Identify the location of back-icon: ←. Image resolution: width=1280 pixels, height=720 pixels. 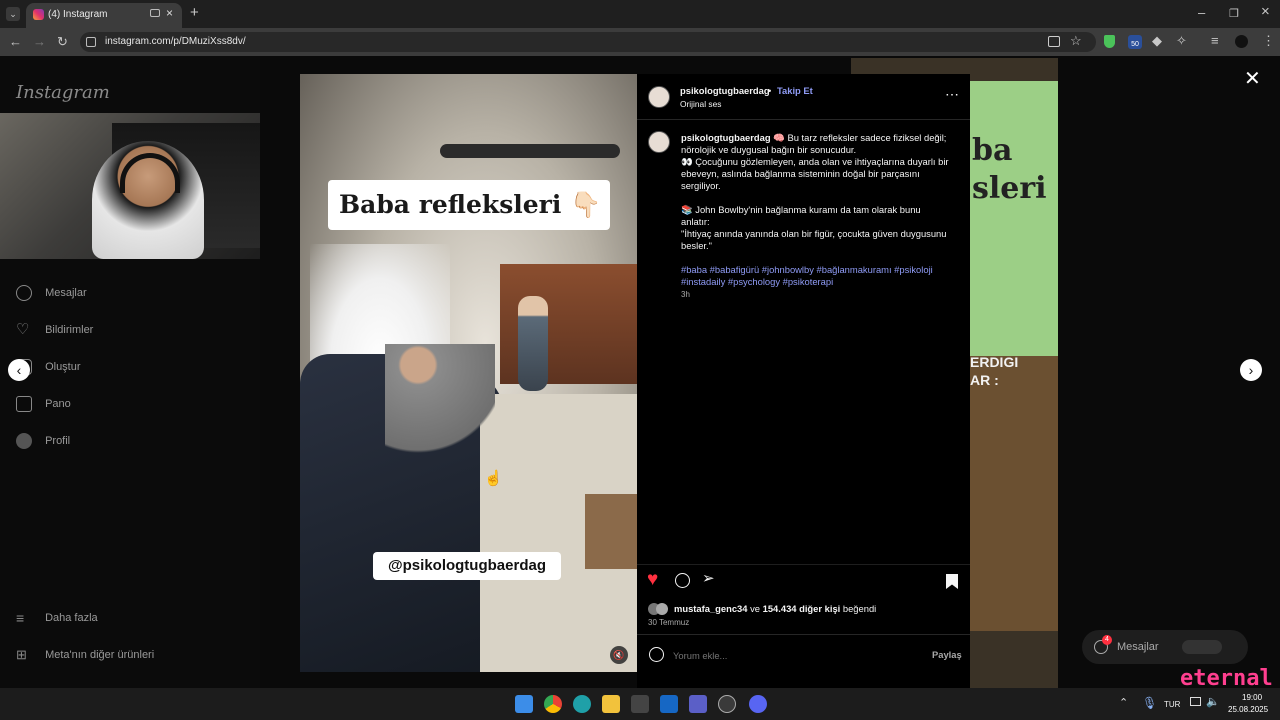
(15, 42).